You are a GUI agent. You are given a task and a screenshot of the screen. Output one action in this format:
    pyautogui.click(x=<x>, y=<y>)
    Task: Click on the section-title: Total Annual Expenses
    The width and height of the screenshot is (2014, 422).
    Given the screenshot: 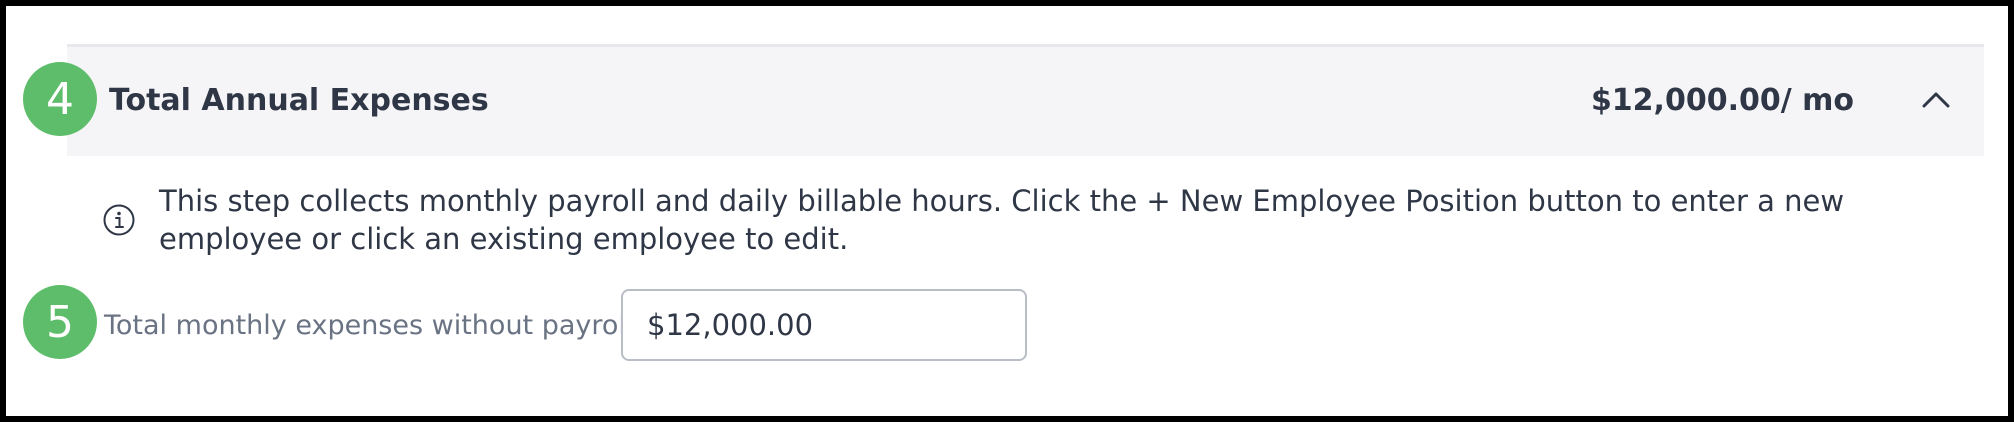 What is the action you would take?
    pyautogui.click(x=299, y=100)
    